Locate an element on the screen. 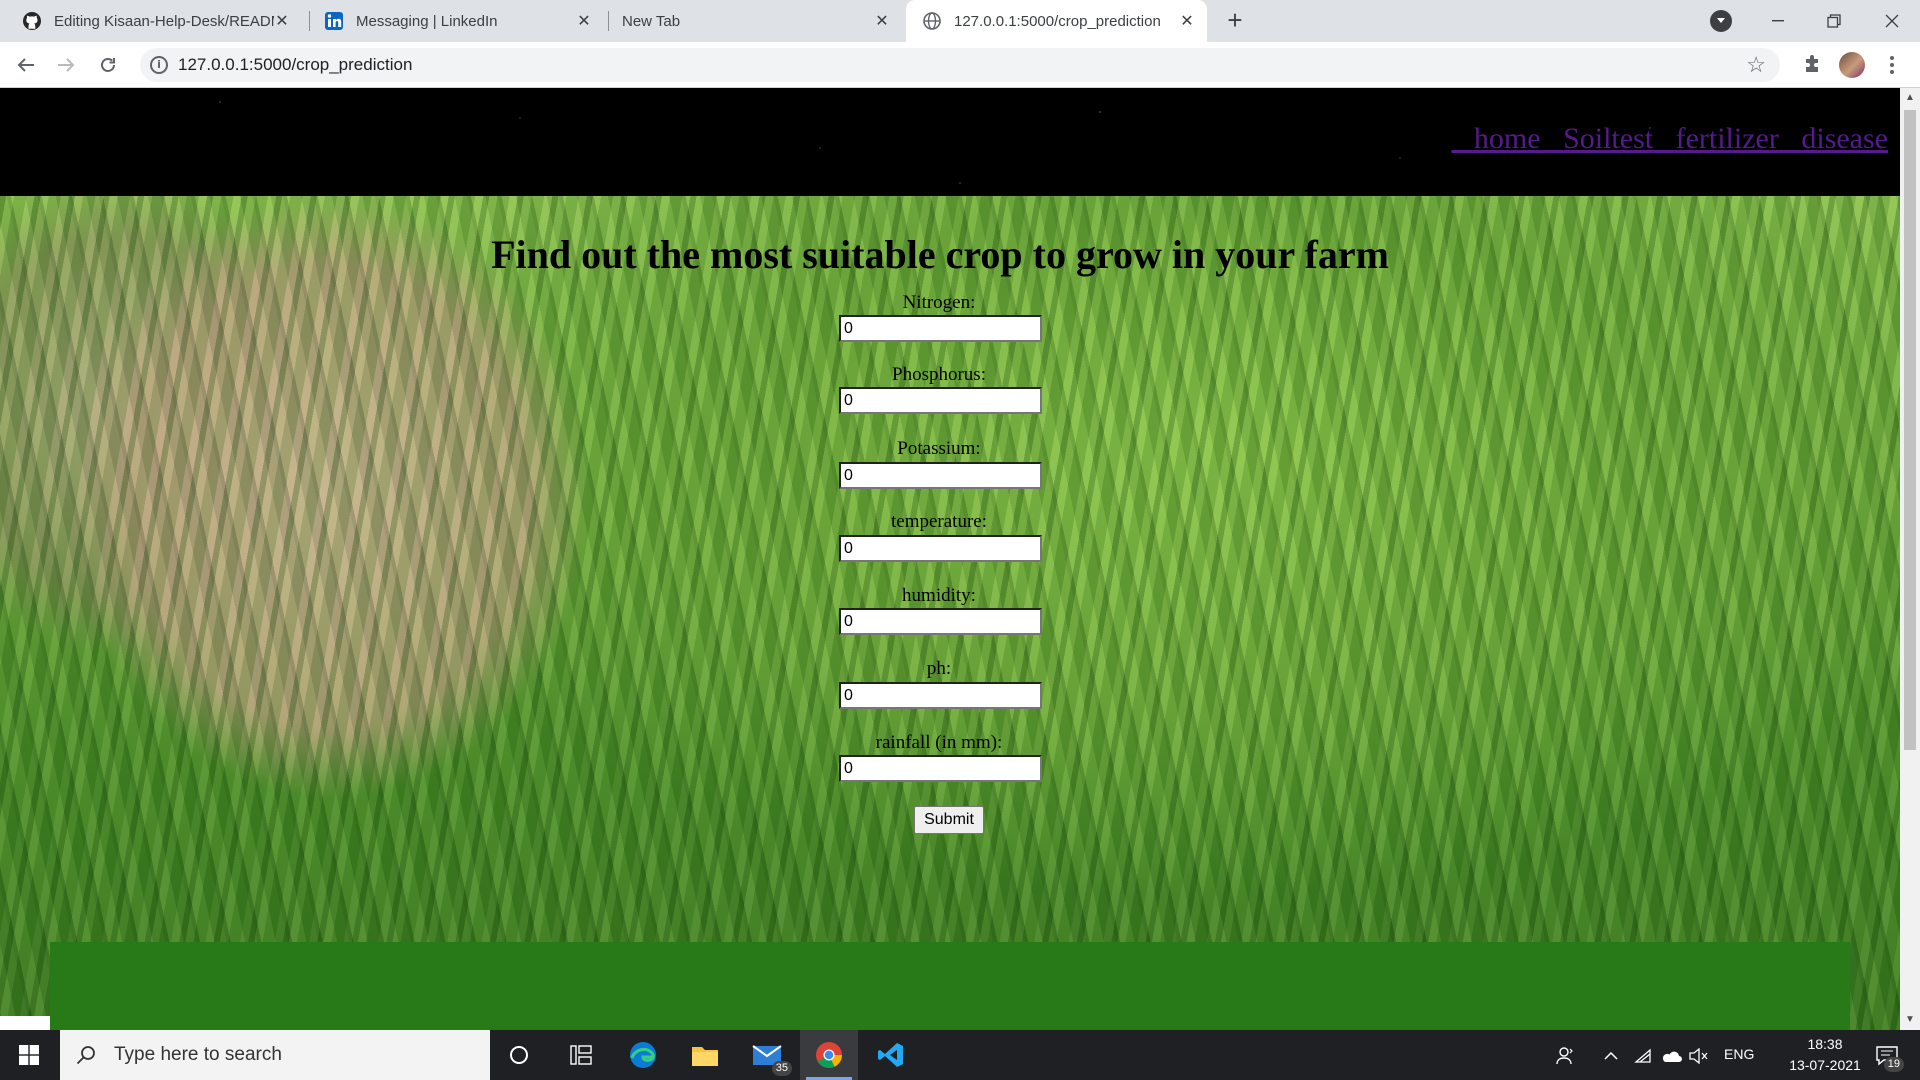 This screenshot has width=1920, height=1080. windows-start-icon is located at coordinates (29, 1055).